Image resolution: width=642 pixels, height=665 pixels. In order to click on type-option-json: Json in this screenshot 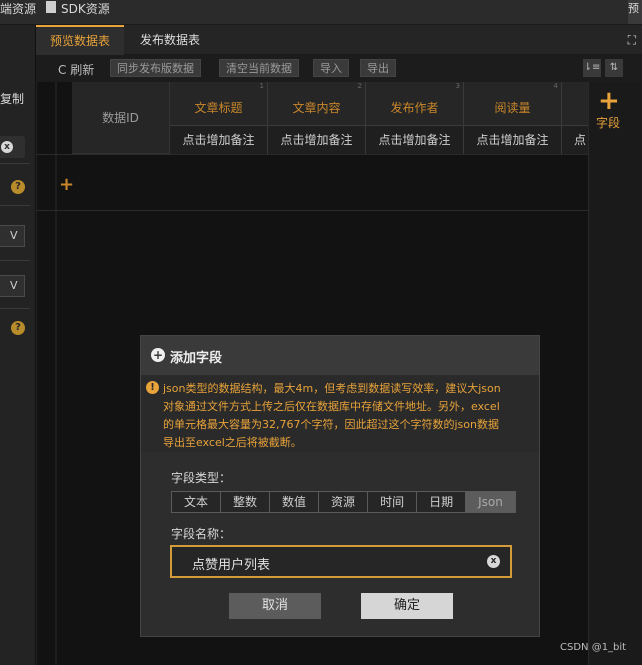, I will do `click(490, 502)`.